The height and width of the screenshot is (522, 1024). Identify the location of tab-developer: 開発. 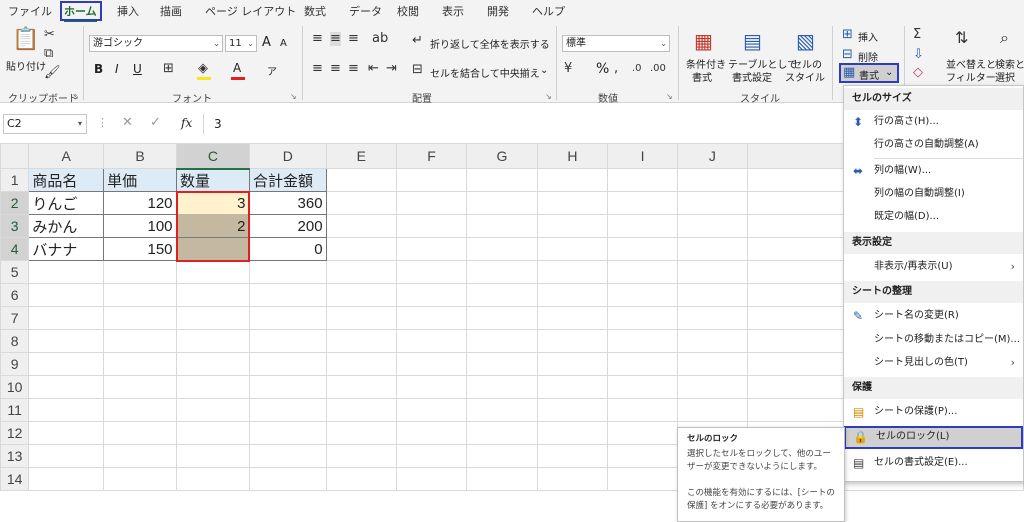
(498, 11).